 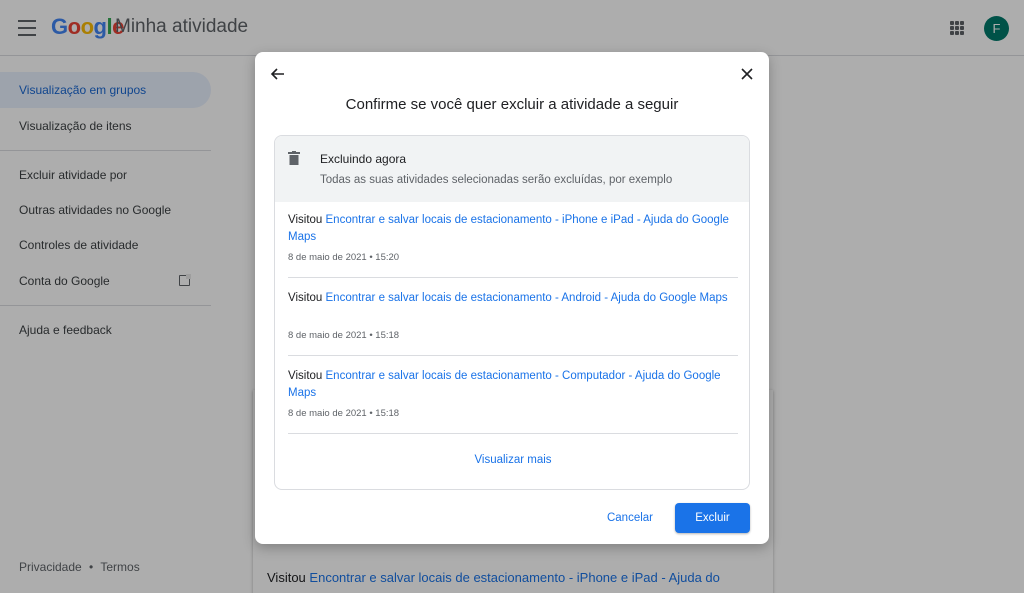 What do you see at coordinates (277, 74) in the screenshot?
I see `back-arrow-icon` at bounding box center [277, 74].